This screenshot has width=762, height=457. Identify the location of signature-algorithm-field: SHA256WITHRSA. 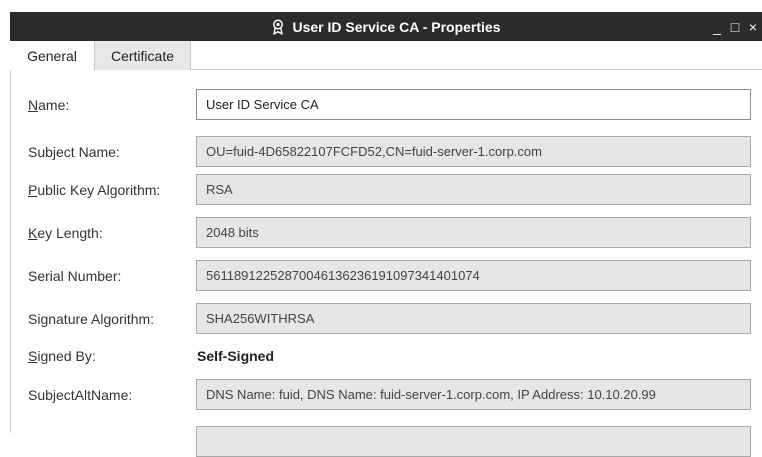
(473, 318).